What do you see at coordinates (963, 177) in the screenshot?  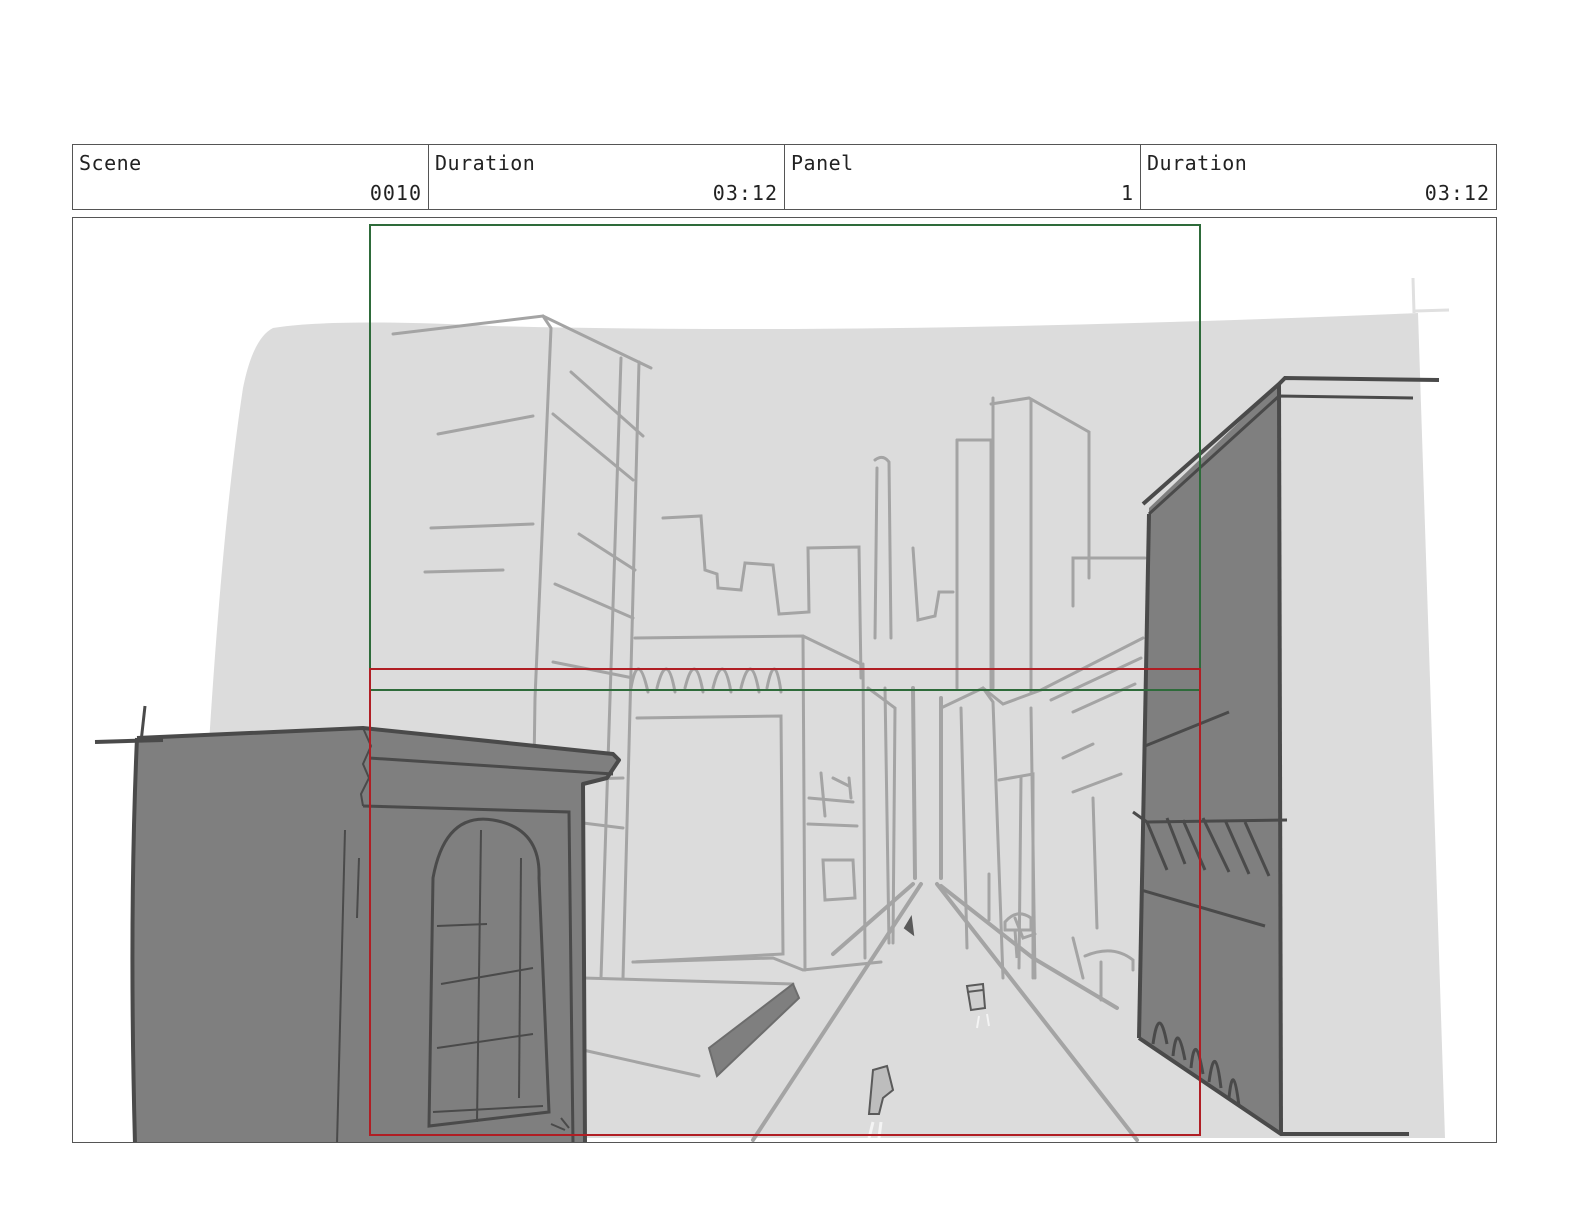 I see `panel-cell: Panel 1` at bounding box center [963, 177].